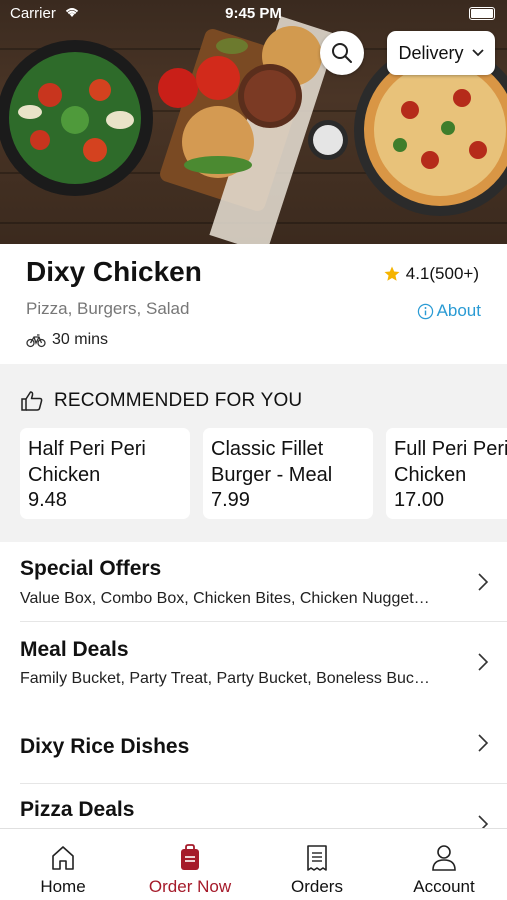 Image resolution: width=507 pixels, height=900 pixels. Describe the element at coordinates (63, 858) in the screenshot. I see `home-icon` at that location.